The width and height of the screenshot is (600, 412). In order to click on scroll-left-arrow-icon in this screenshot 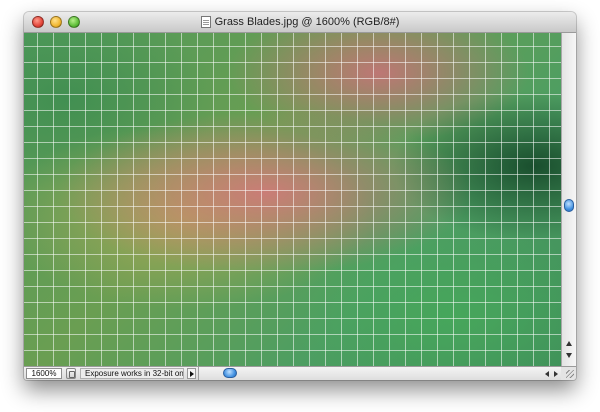, I will do `click(547, 374)`.